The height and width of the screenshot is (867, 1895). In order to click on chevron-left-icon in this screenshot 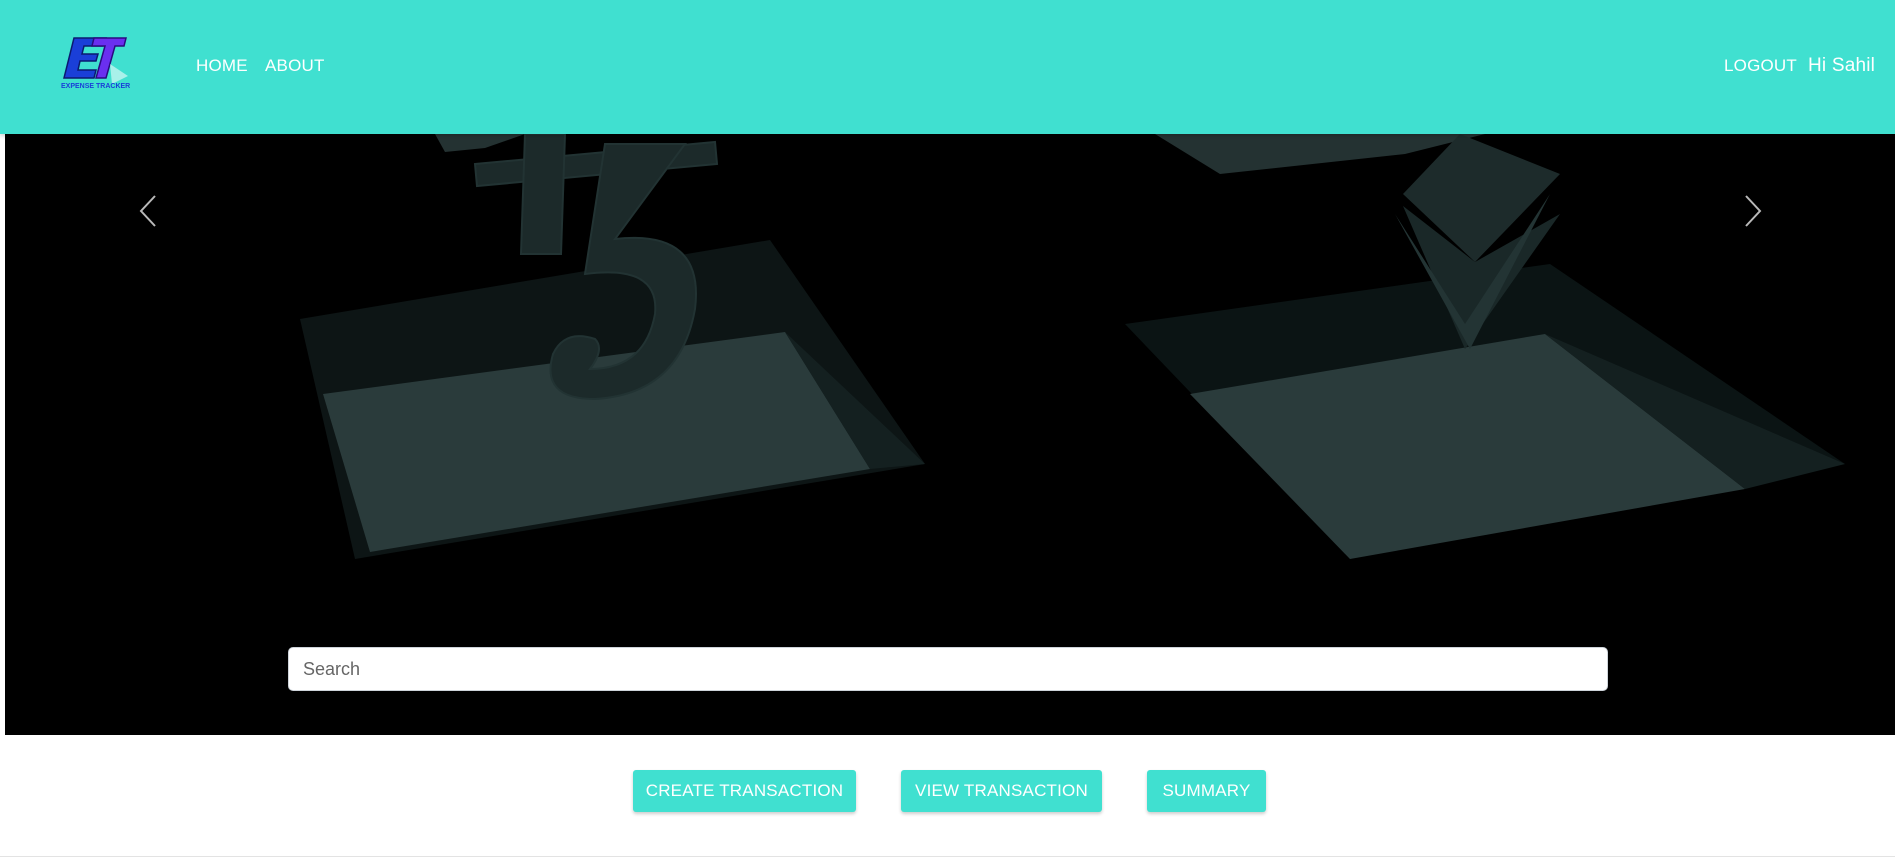, I will do `click(147, 211)`.